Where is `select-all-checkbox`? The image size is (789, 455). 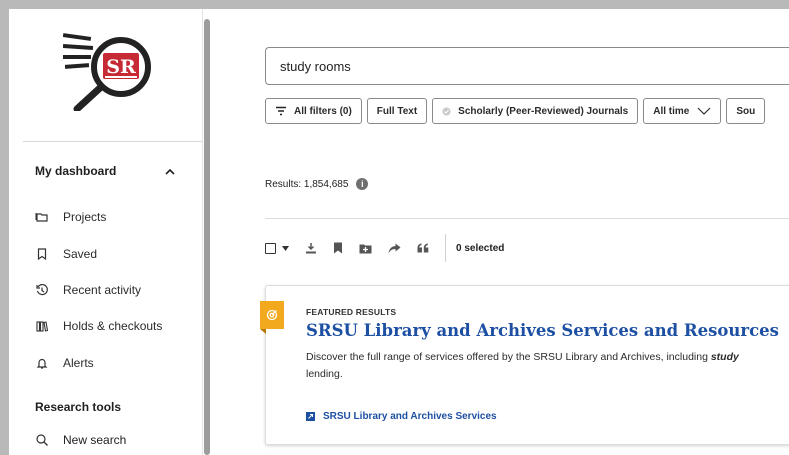 select-all-checkbox is located at coordinates (270, 248).